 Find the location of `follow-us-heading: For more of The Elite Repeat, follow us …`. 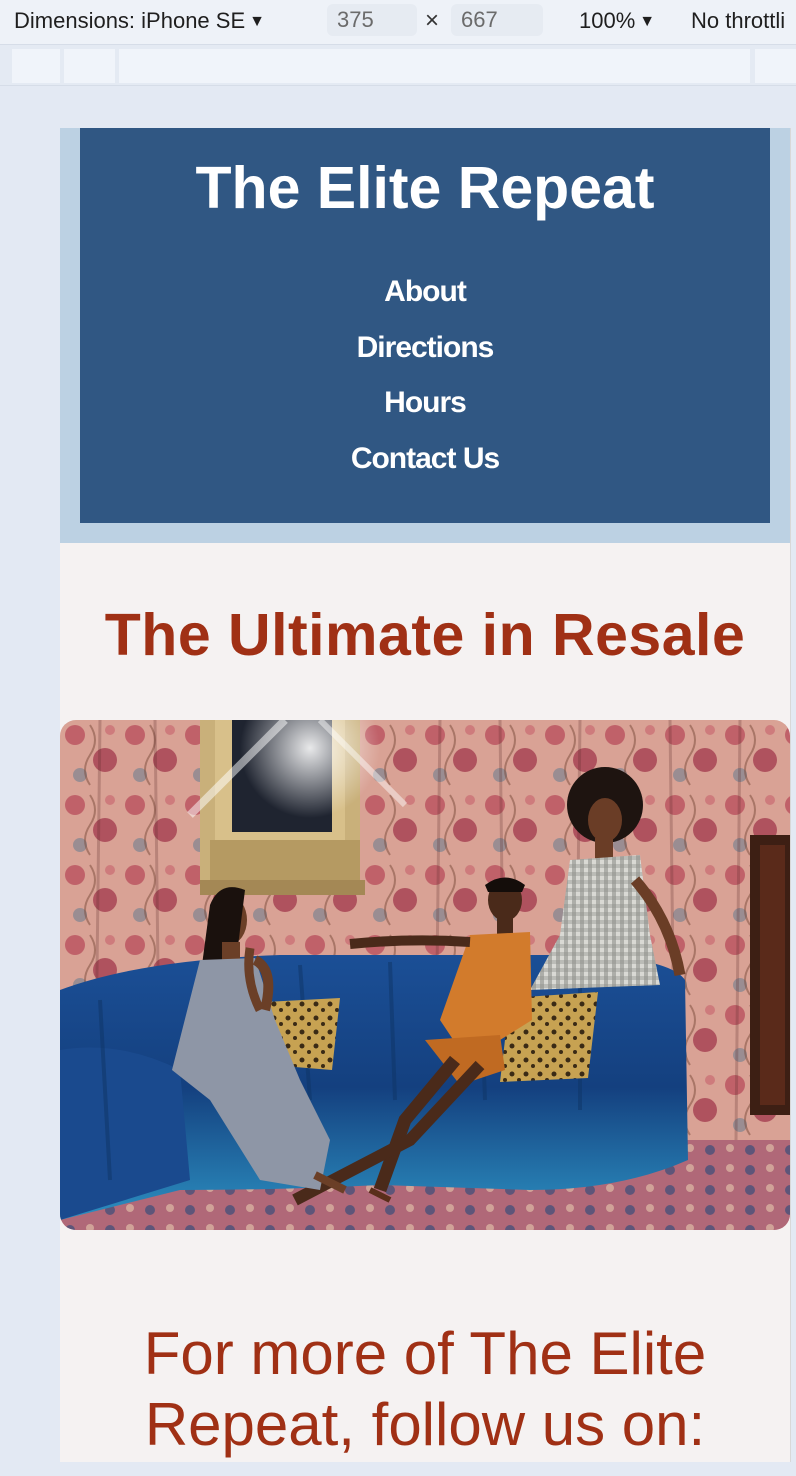

follow-us-heading: For more of The Elite Repeat, follow us … is located at coordinates (425, 1389).